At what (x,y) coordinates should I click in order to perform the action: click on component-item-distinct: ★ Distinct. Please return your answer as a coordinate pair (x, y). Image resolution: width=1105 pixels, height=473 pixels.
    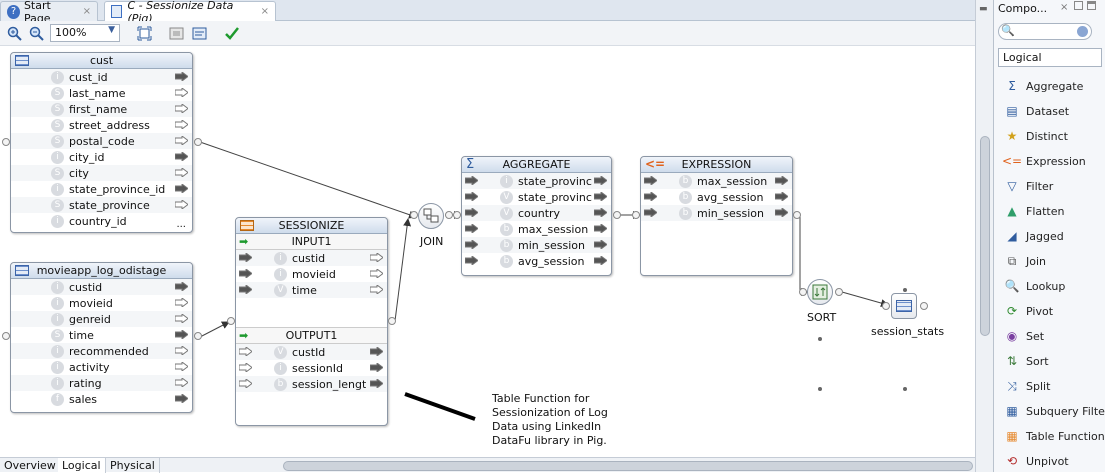
    Looking at the image, I should click on (1036, 136).